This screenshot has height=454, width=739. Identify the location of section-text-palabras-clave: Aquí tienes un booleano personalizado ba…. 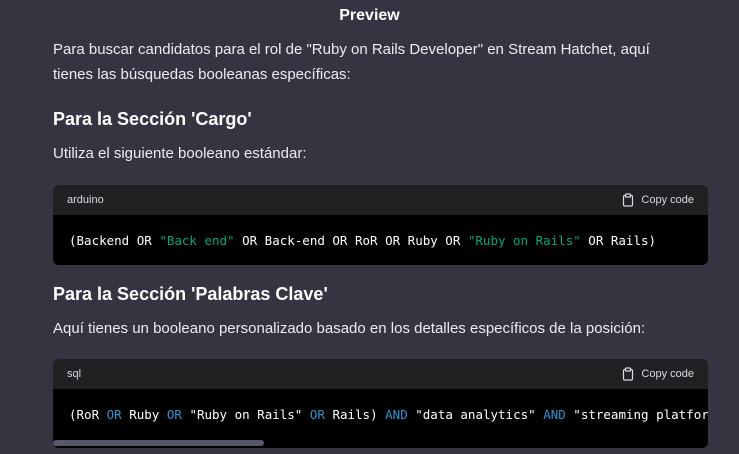
(349, 328).